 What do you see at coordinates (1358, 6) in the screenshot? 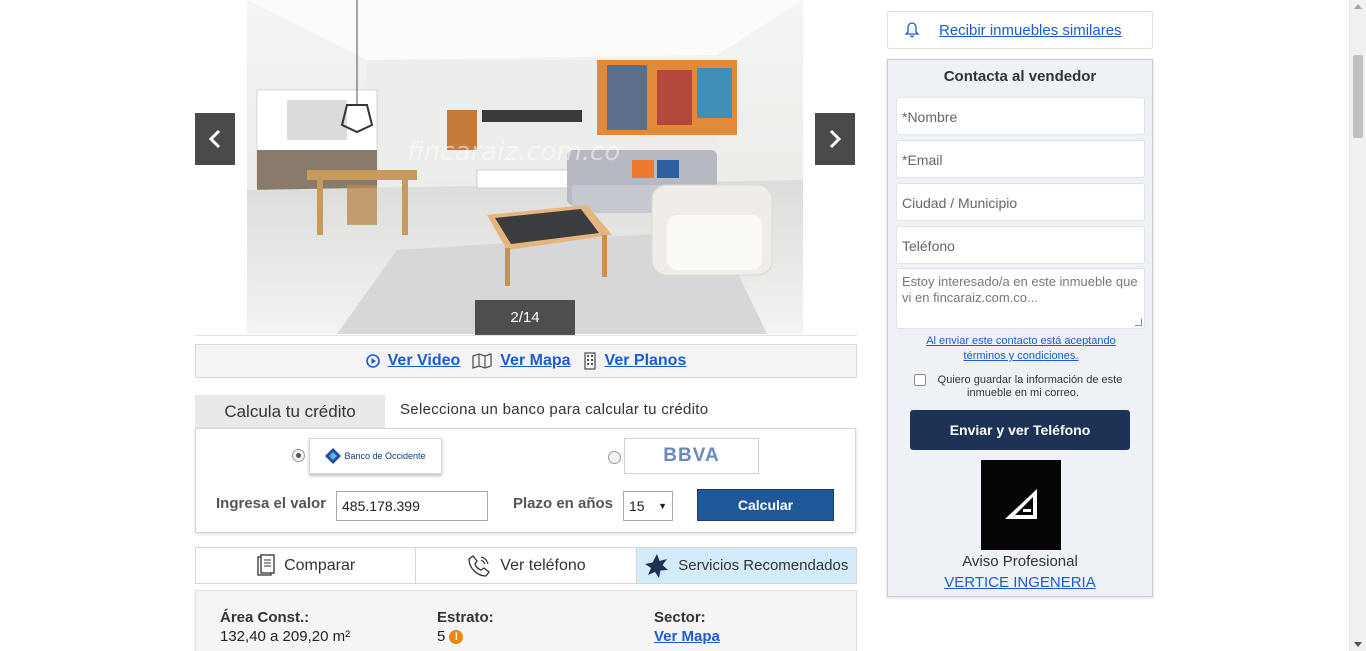
I see `scroll-up-icon` at bounding box center [1358, 6].